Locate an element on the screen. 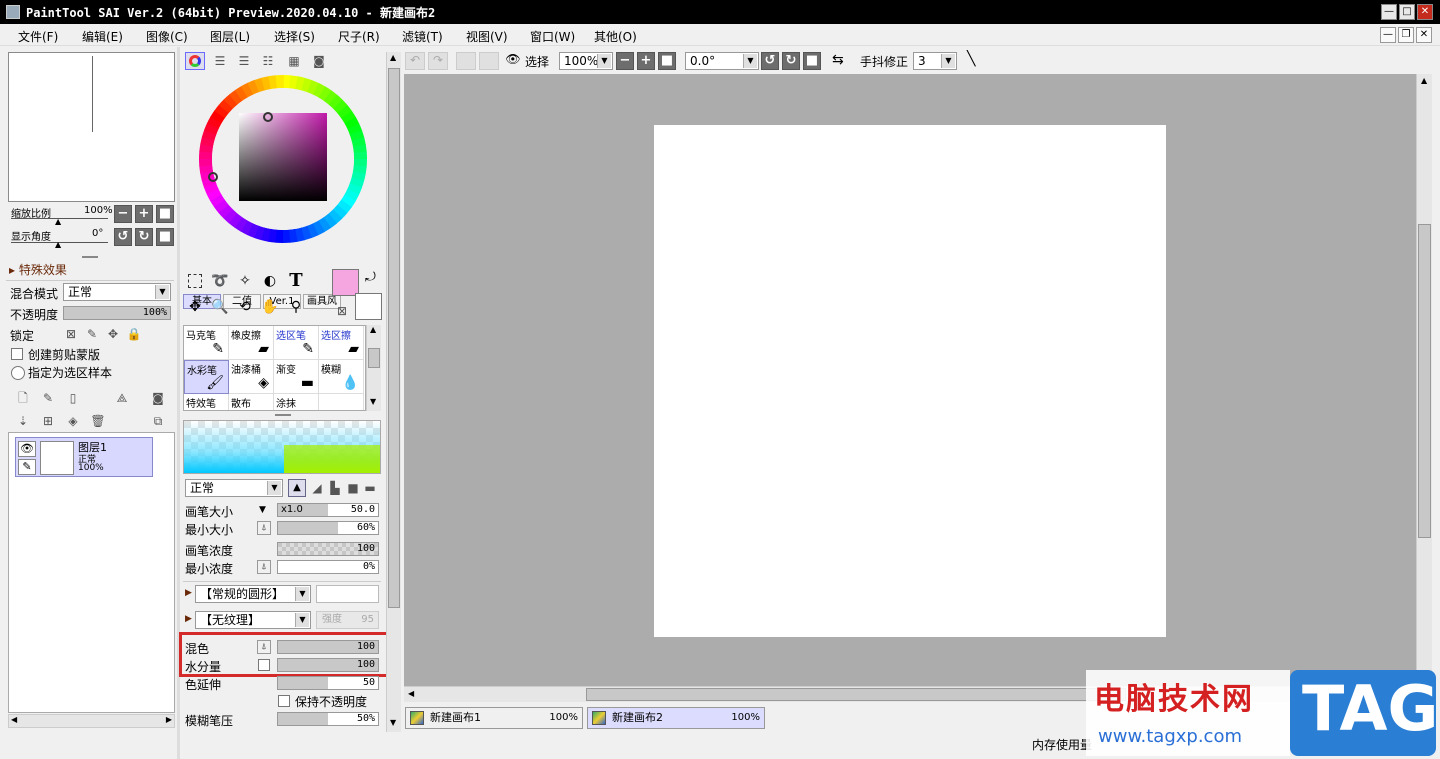 The image size is (1440, 759). canvas-vscroll: ▲ ▼ is located at coordinates (1424, 380).